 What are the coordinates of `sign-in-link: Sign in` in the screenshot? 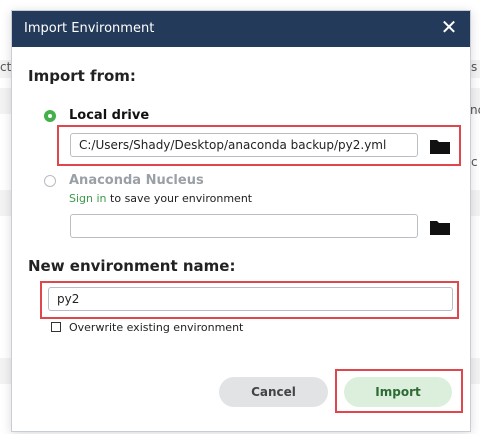 It's located at (88, 198).